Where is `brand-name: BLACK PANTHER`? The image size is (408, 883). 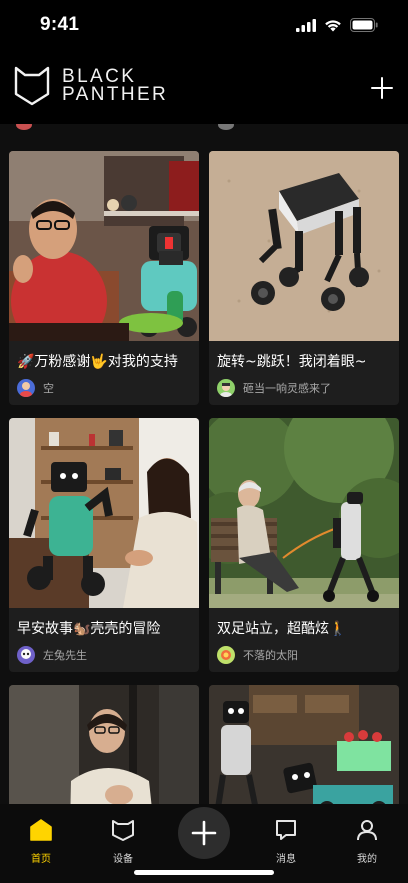
brand-name: BLACK PANTHER is located at coordinates (115, 86).